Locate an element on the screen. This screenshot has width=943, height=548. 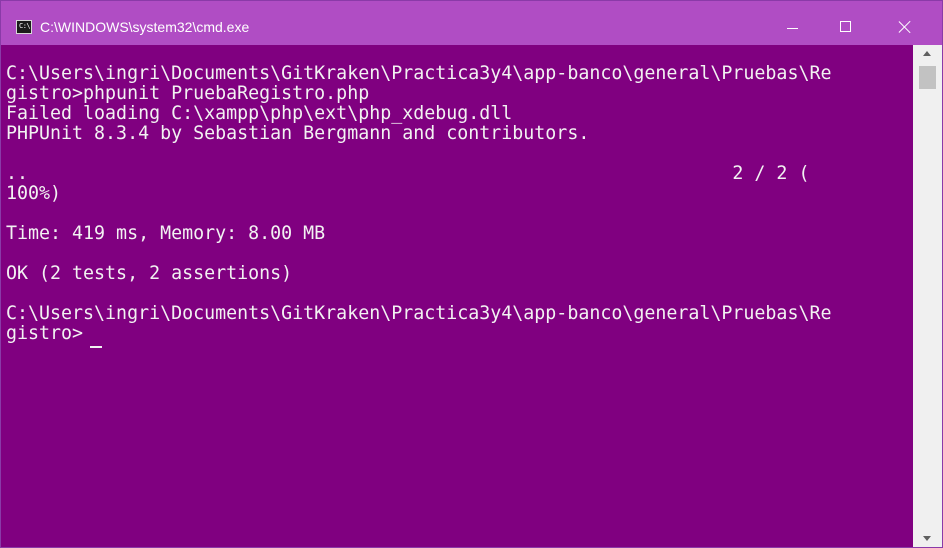
scroll-down-button is located at coordinates (927, 538).